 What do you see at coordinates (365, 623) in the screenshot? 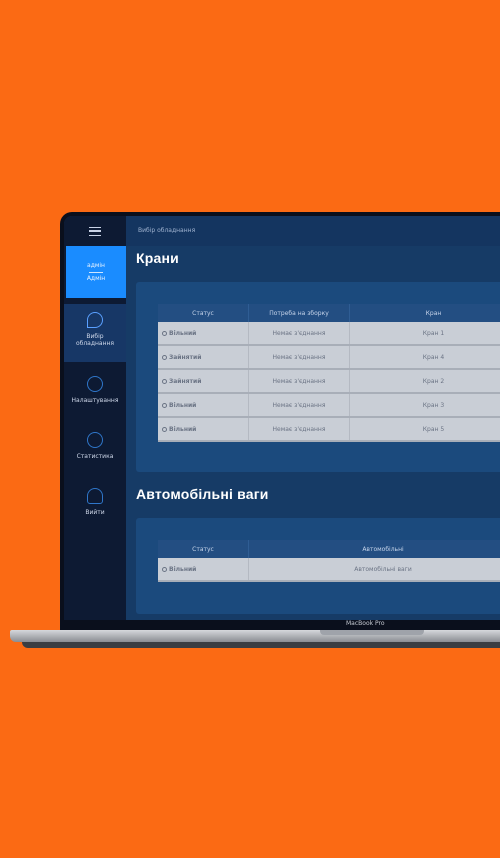
I see `laptop-model-label: MacBook Pro` at bounding box center [365, 623].